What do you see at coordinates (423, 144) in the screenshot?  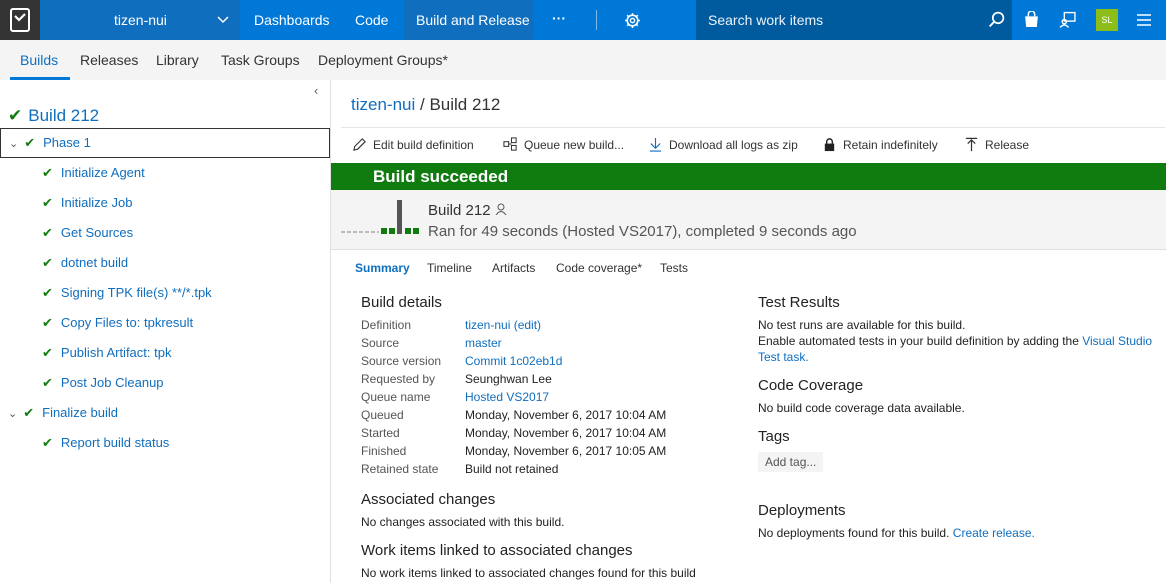 I see `toolbar-label: Edit build definition` at bounding box center [423, 144].